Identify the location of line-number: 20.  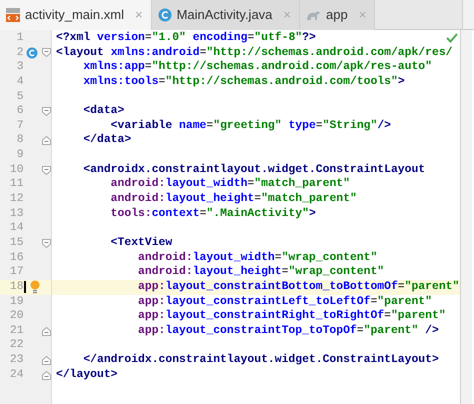
(16, 316).